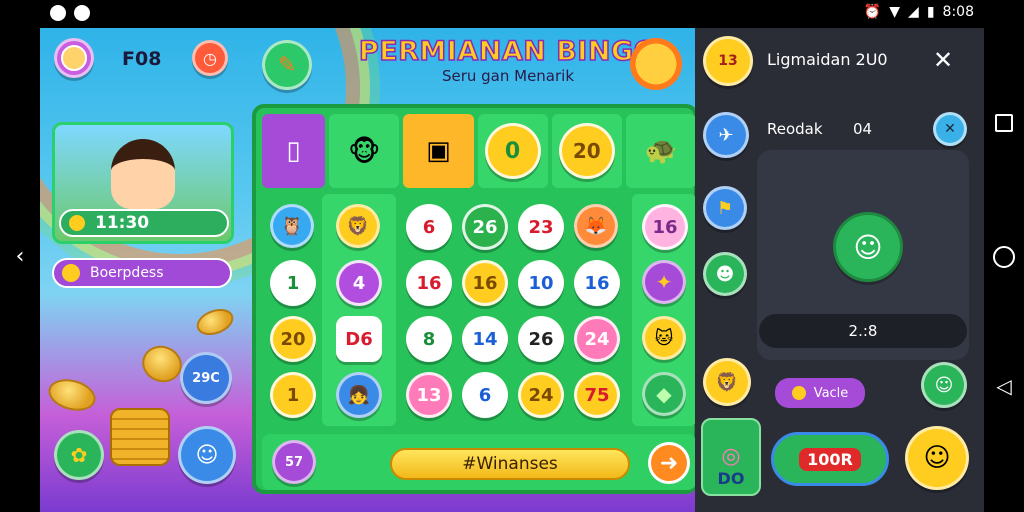 This screenshot has width=1024, height=512. I want to click on cell-gem: ◆, so click(664, 394).